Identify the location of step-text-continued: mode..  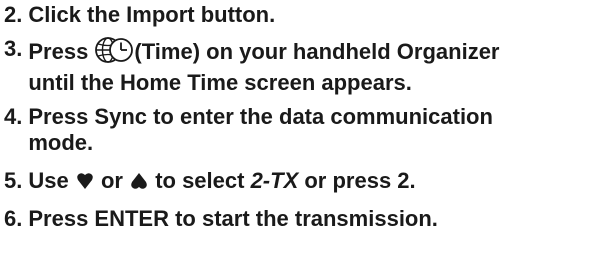
(61, 142).